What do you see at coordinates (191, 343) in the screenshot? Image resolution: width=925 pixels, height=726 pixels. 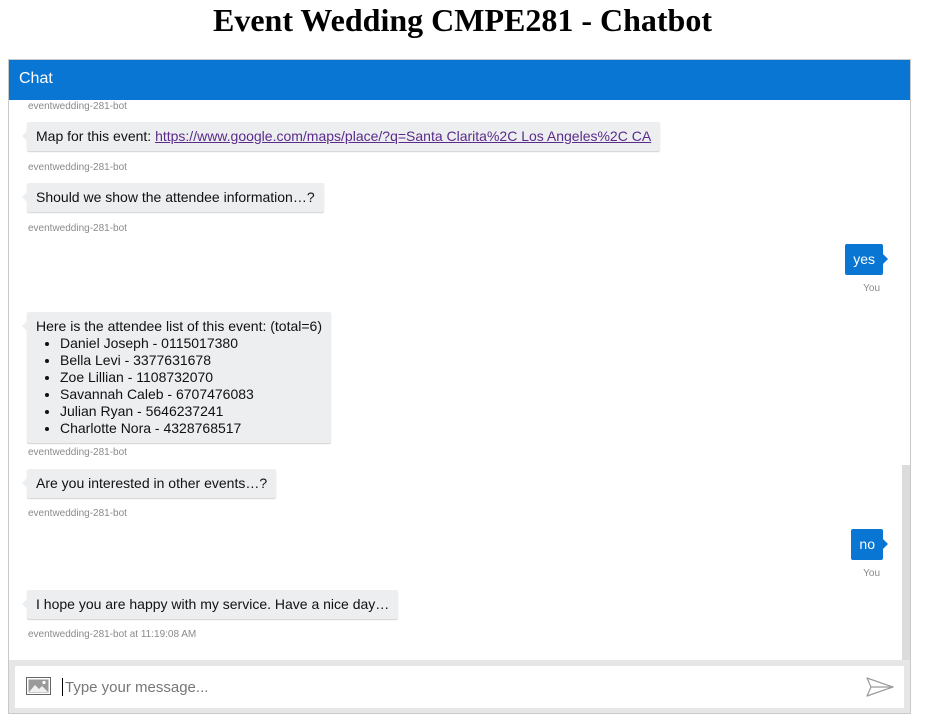 I see `list-item: Daniel Joseph - 0115017380` at bounding box center [191, 343].